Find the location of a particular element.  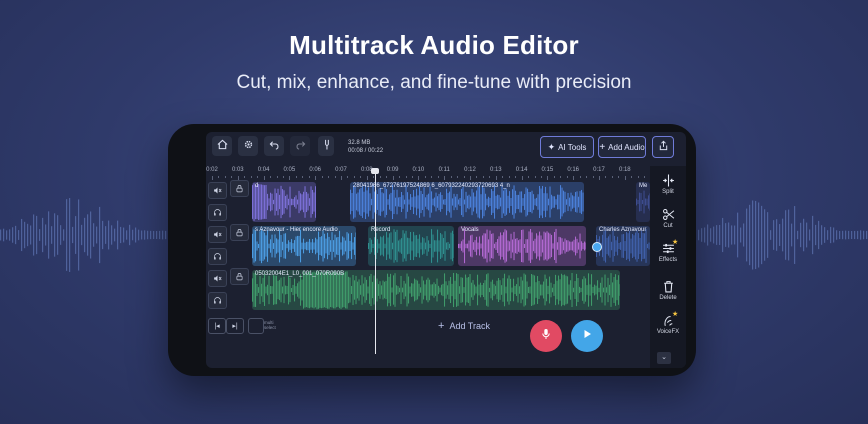

clip-name: Charles Aznavour is located at coordinates (623, 230).